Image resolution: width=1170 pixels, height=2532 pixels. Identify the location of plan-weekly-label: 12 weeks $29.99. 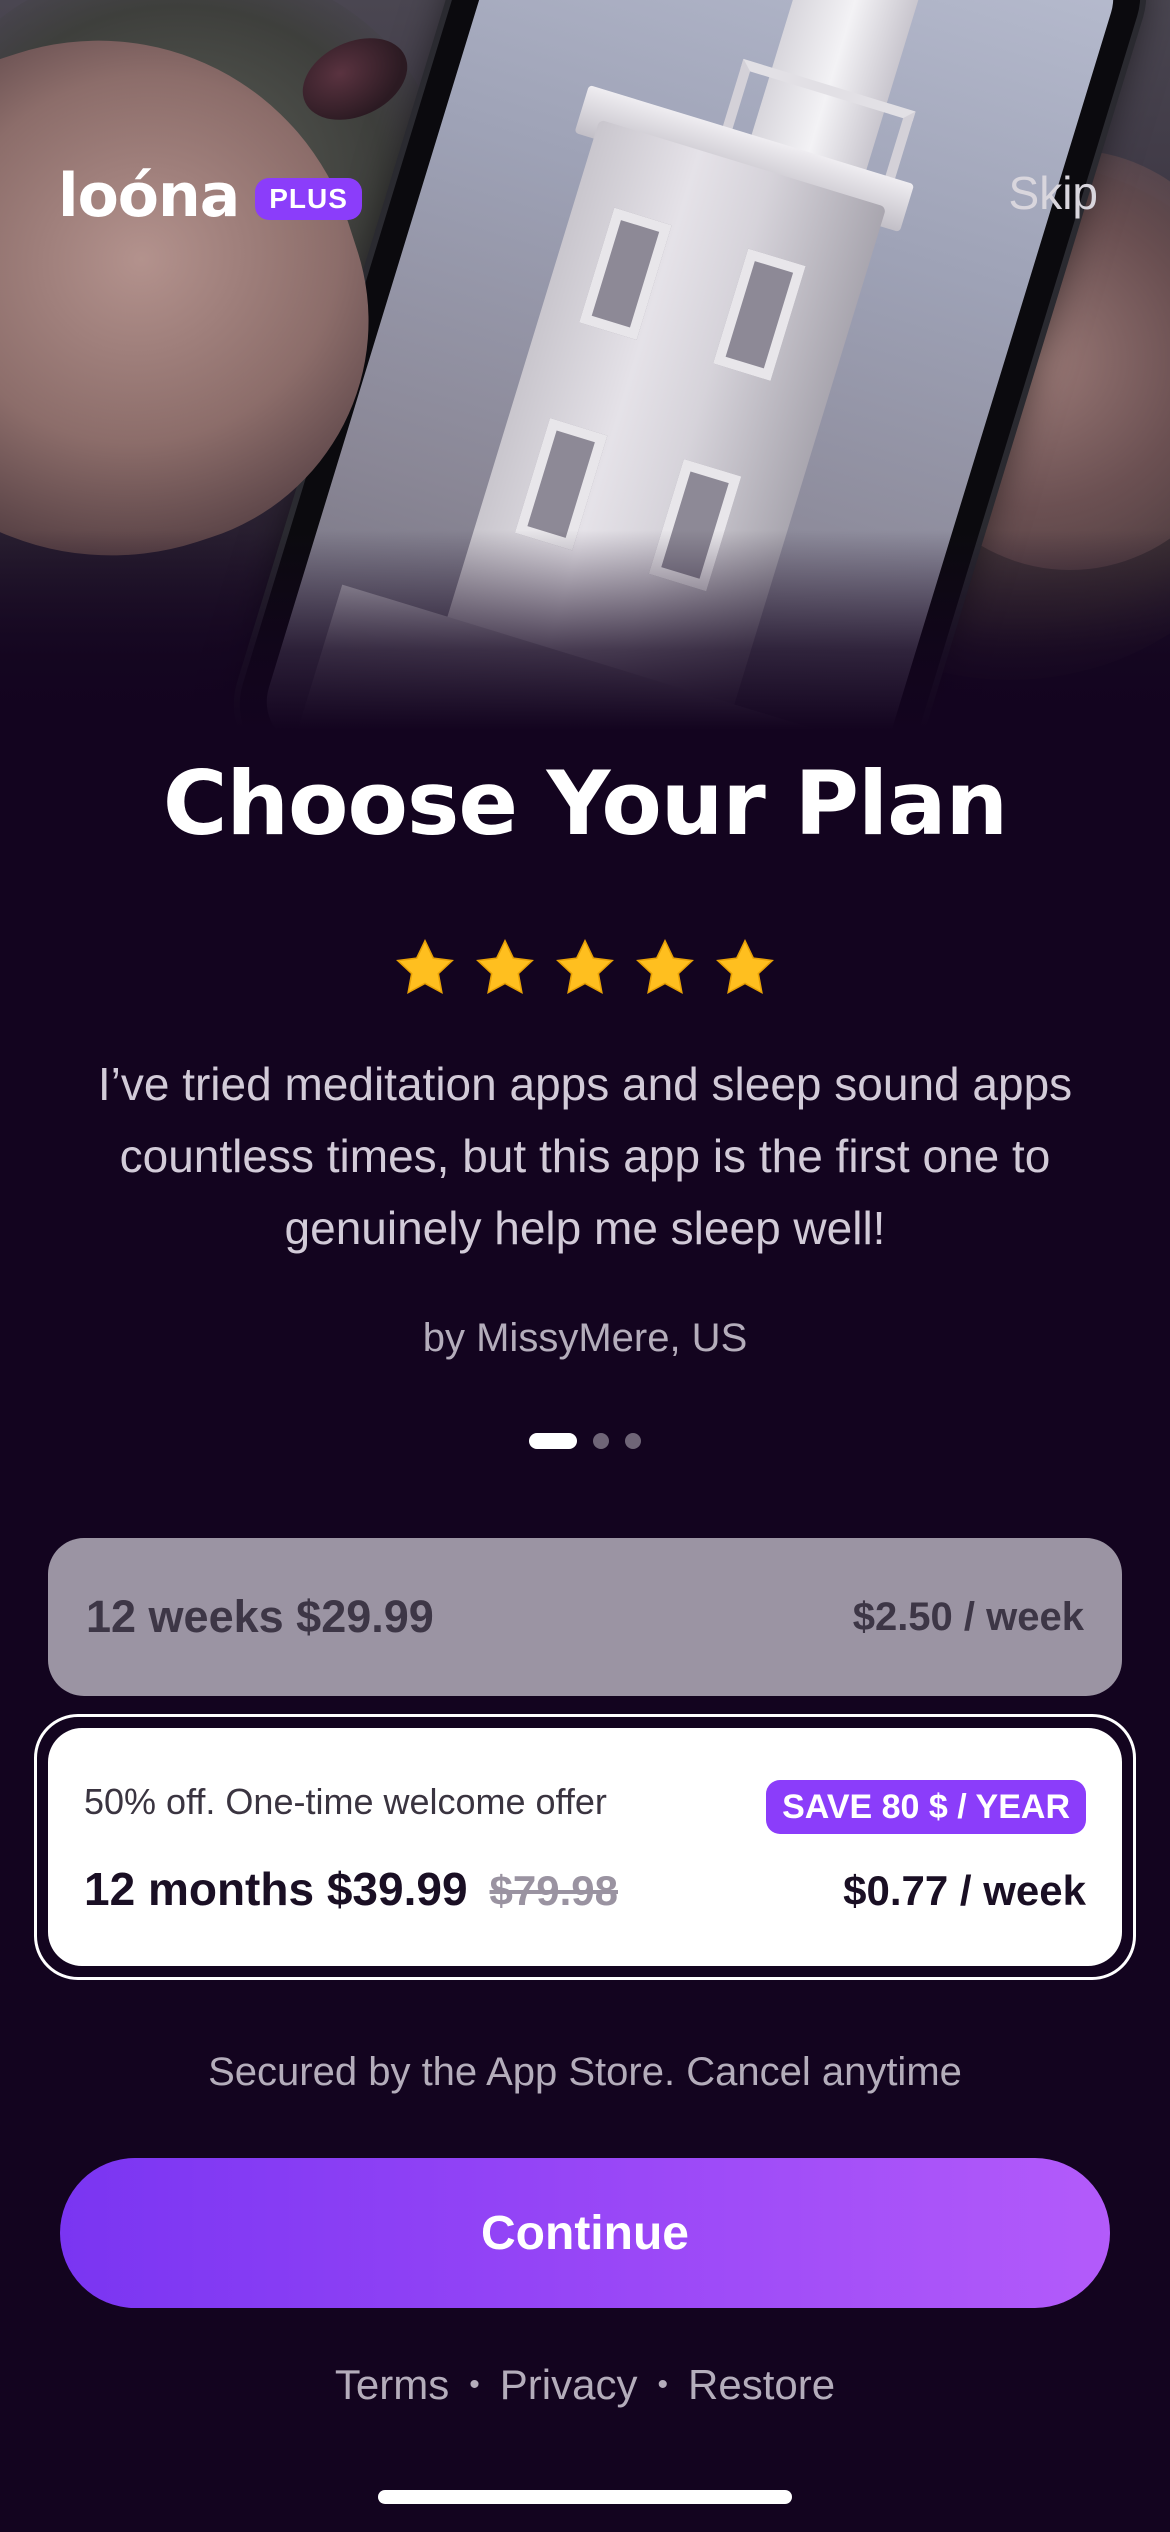
(260, 1616).